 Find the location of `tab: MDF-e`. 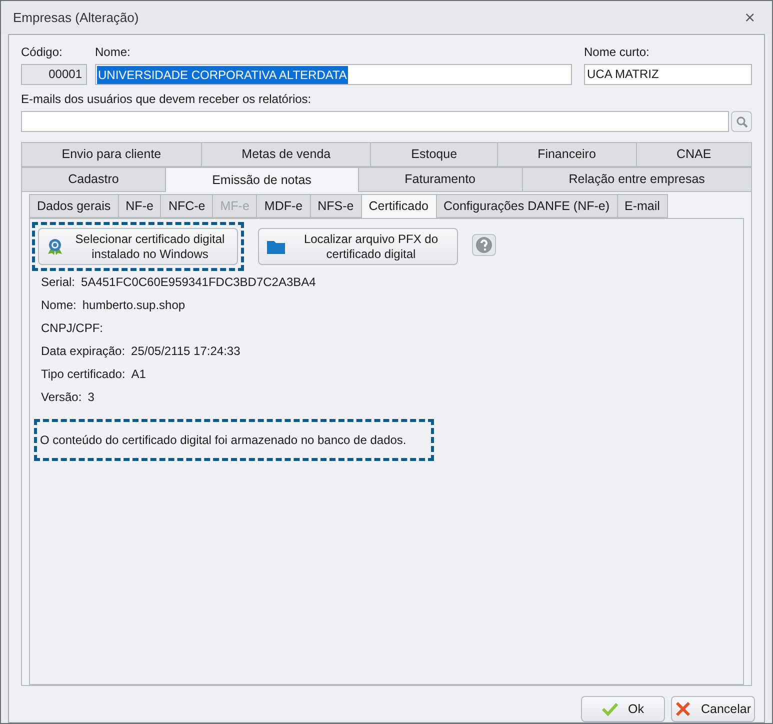

tab: MDF-e is located at coordinates (283, 206).